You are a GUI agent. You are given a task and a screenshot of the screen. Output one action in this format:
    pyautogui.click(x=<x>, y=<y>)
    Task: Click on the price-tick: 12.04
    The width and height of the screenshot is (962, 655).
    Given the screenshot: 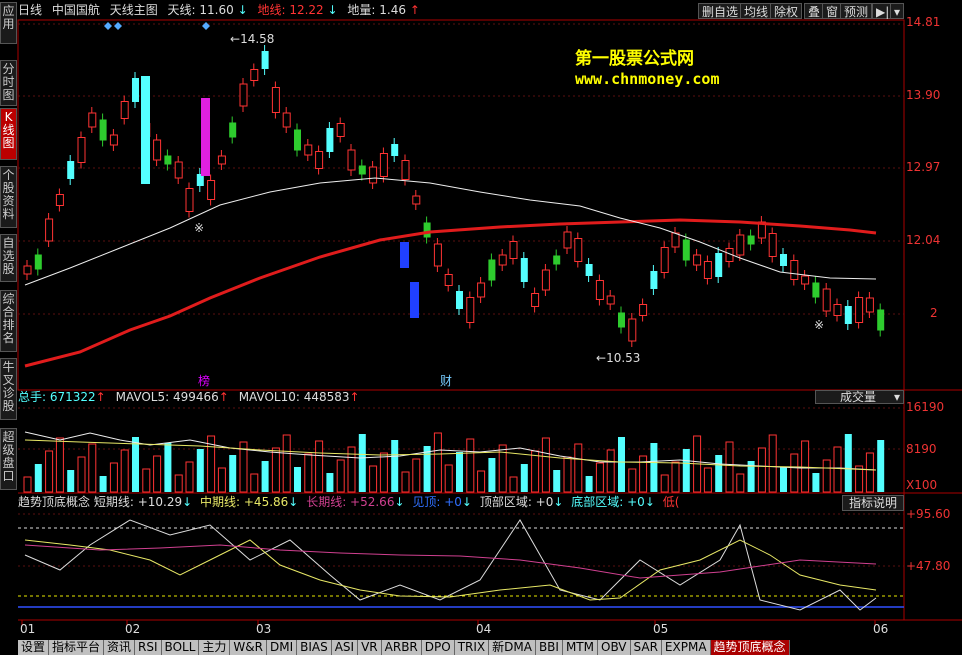 What is the action you would take?
    pyautogui.click(x=923, y=240)
    